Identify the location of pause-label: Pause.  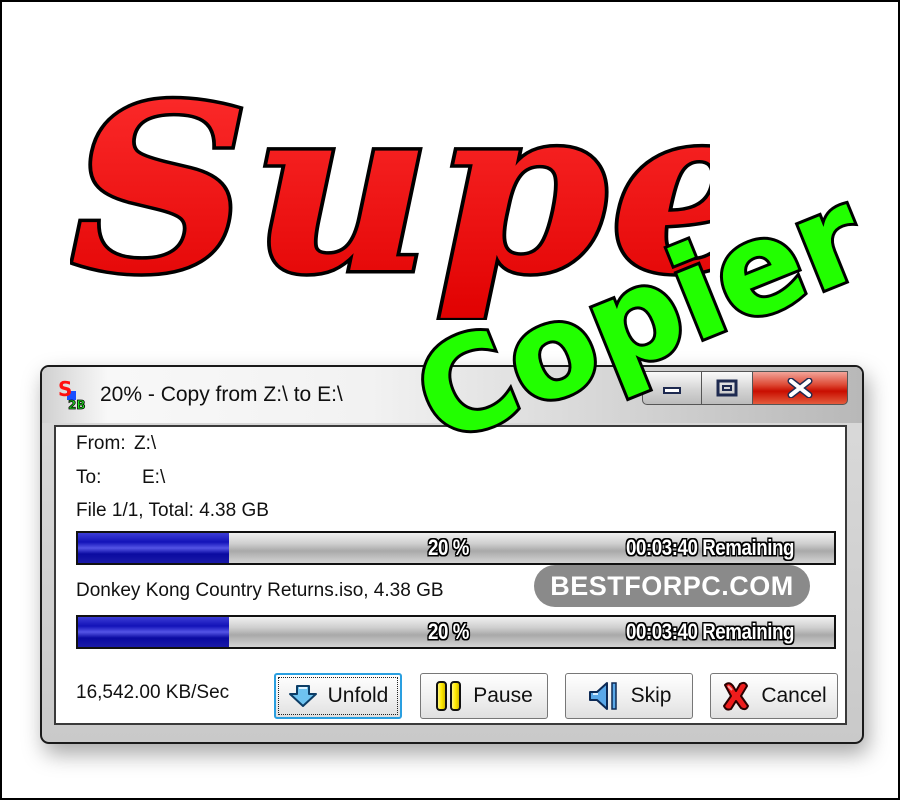
(503, 695).